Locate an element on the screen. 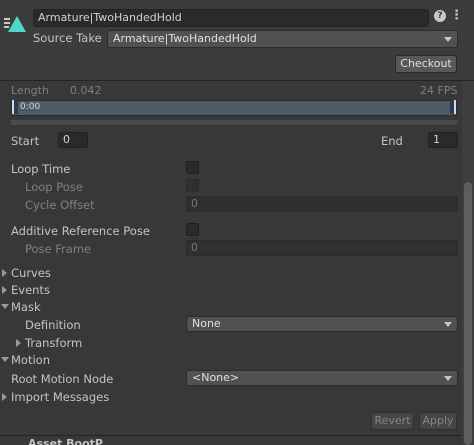 Image resolution: width=474 pixels, height=445 pixels. mask-foldout: Mask is located at coordinates (26, 307).